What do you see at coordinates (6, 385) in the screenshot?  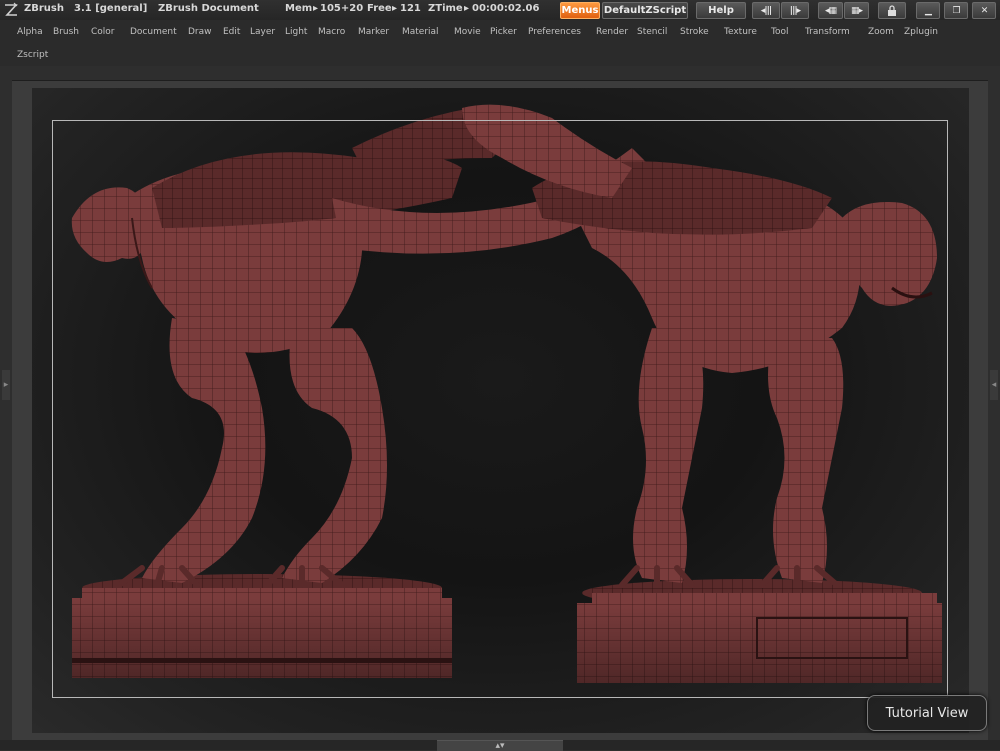 I see `left-tray-toggle-icon: ▸` at bounding box center [6, 385].